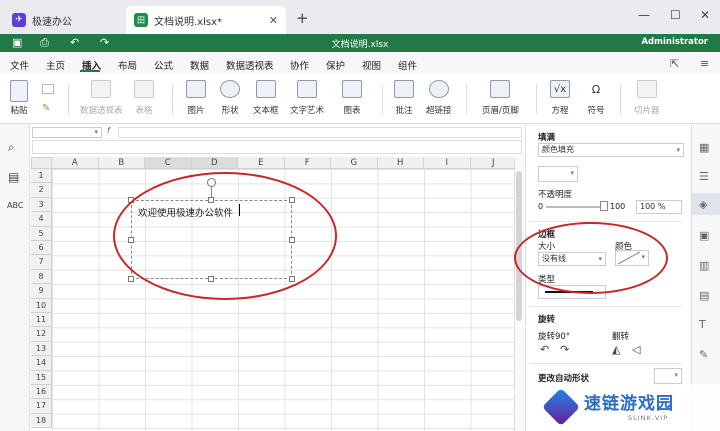 This screenshot has height=431, width=720. Describe the element at coordinates (447, 163) in the screenshot. I see `column-header: I` at that location.